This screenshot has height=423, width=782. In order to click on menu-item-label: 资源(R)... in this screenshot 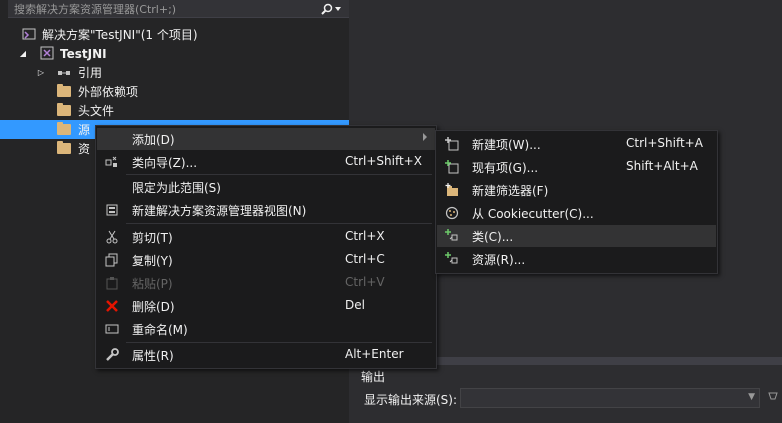, I will do `click(499, 260)`.